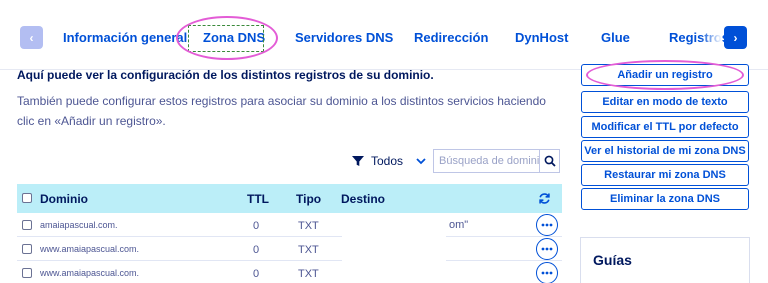  Describe the element at coordinates (64, 199) in the screenshot. I see `column-header-dominio: Dominio` at that location.